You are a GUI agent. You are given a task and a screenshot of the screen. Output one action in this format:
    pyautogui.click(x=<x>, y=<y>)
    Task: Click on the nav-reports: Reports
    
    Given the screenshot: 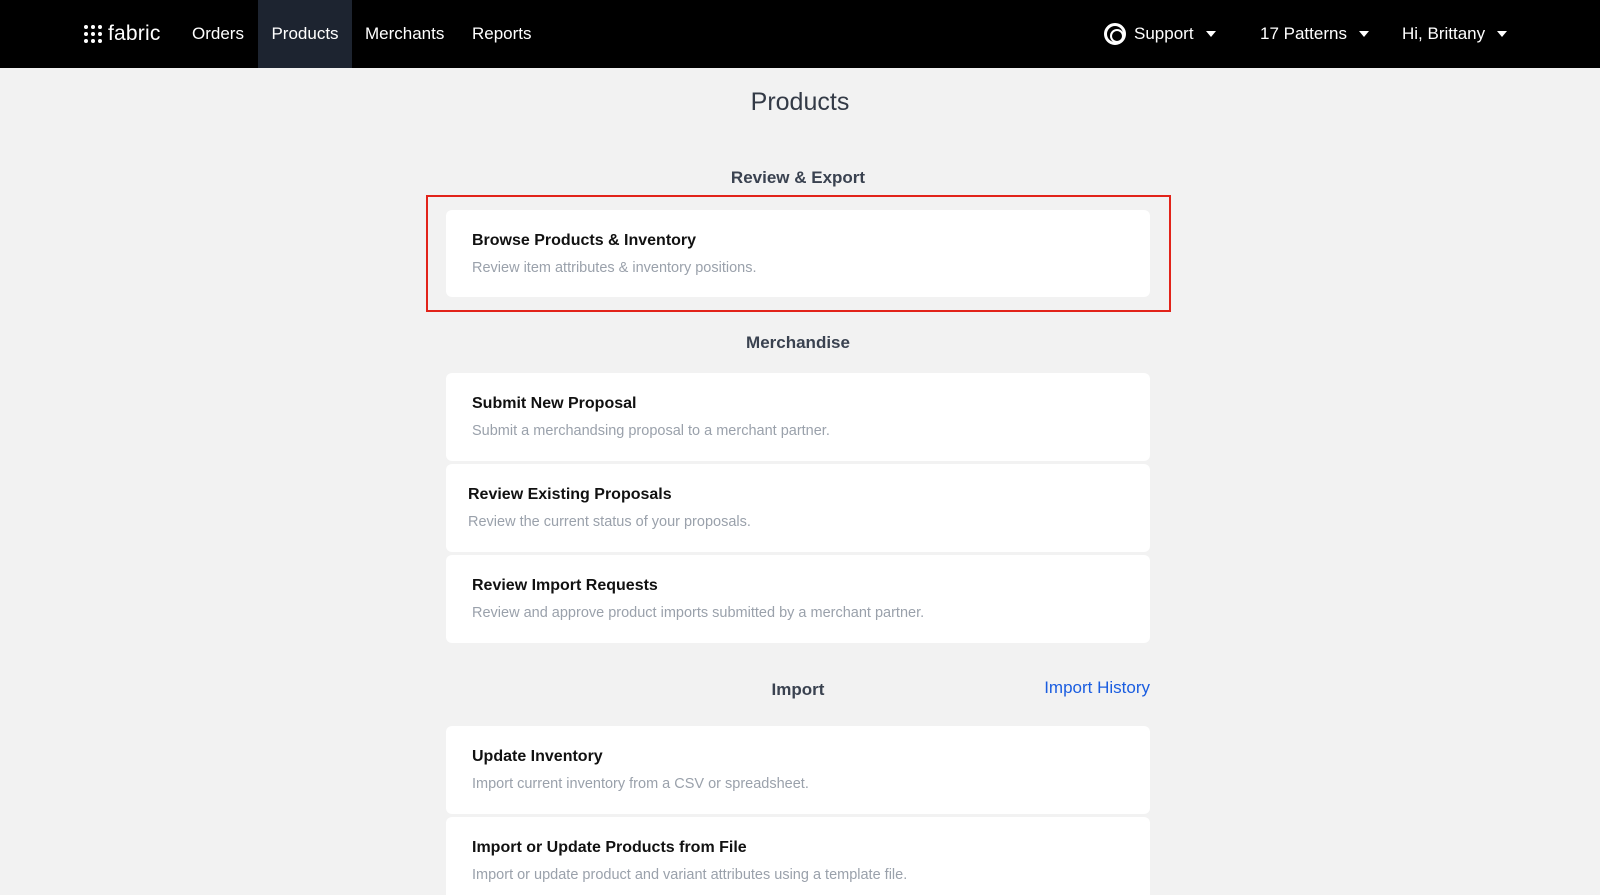 What is the action you would take?
    pyautogui.click(x=502, y=34)
    